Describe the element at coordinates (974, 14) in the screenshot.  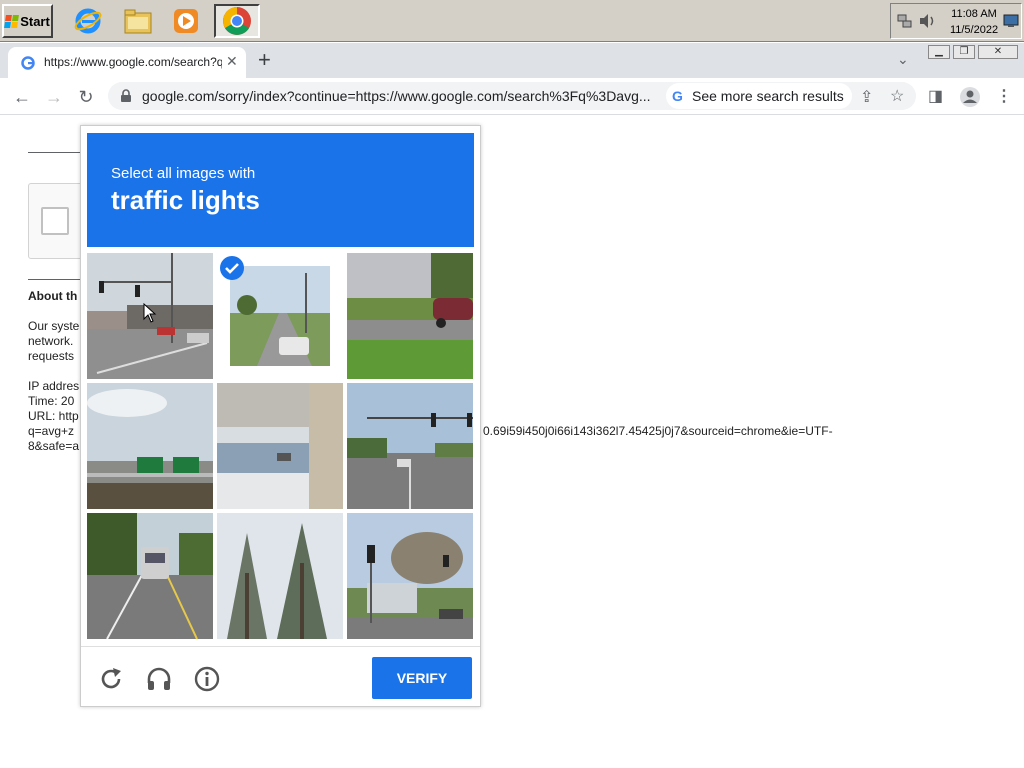
I see `clock-time: 11:08 AM` at that location.